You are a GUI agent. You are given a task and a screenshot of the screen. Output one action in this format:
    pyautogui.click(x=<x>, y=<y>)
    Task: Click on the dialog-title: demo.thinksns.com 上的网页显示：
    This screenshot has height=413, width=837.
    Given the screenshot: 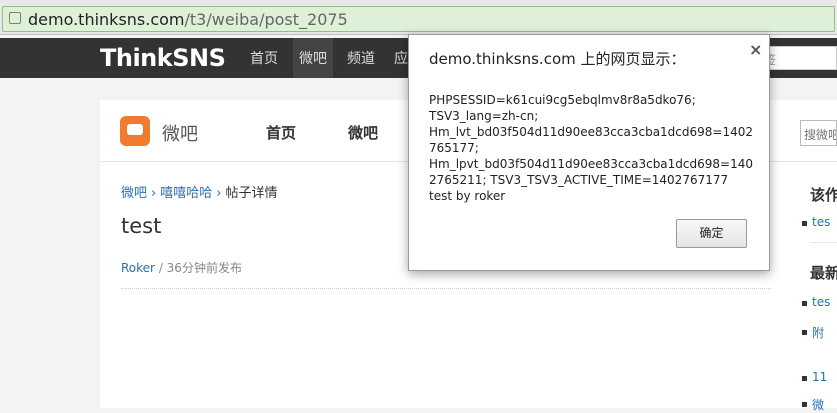 What is the action you would take?
    pyautogui.click(x=557, y=59)
    